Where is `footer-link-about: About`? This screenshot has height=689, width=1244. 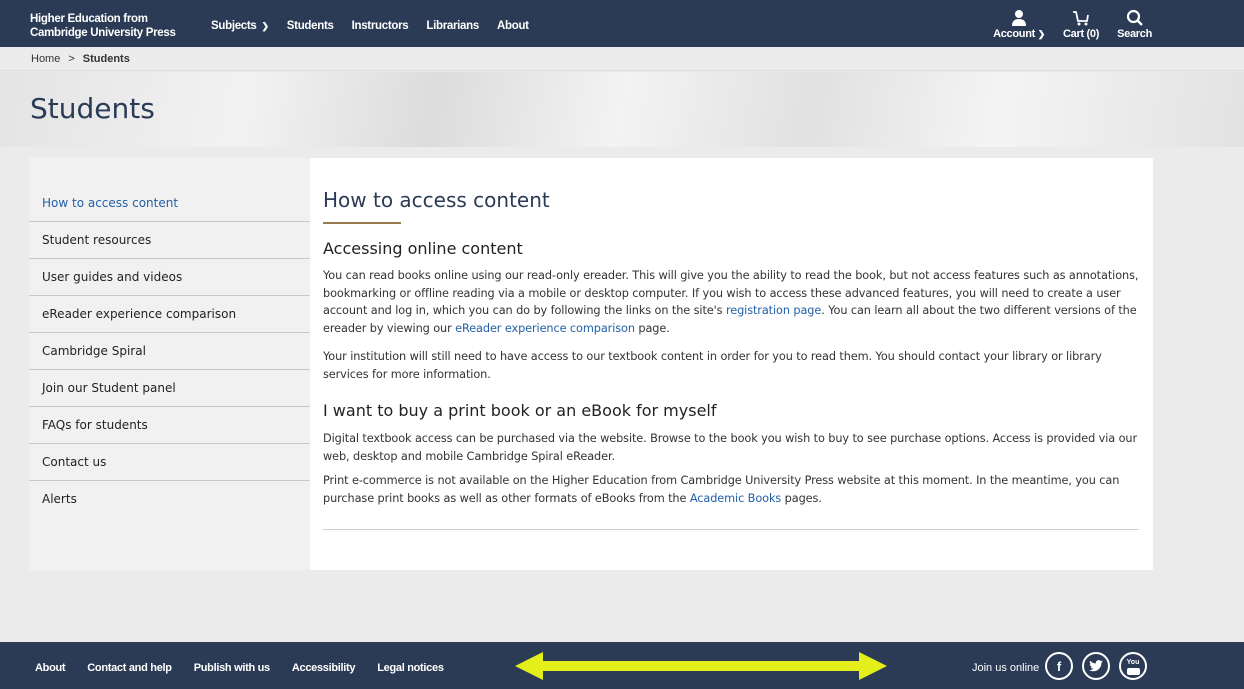
footer-link-about: About is located at coordinates (50, 668).